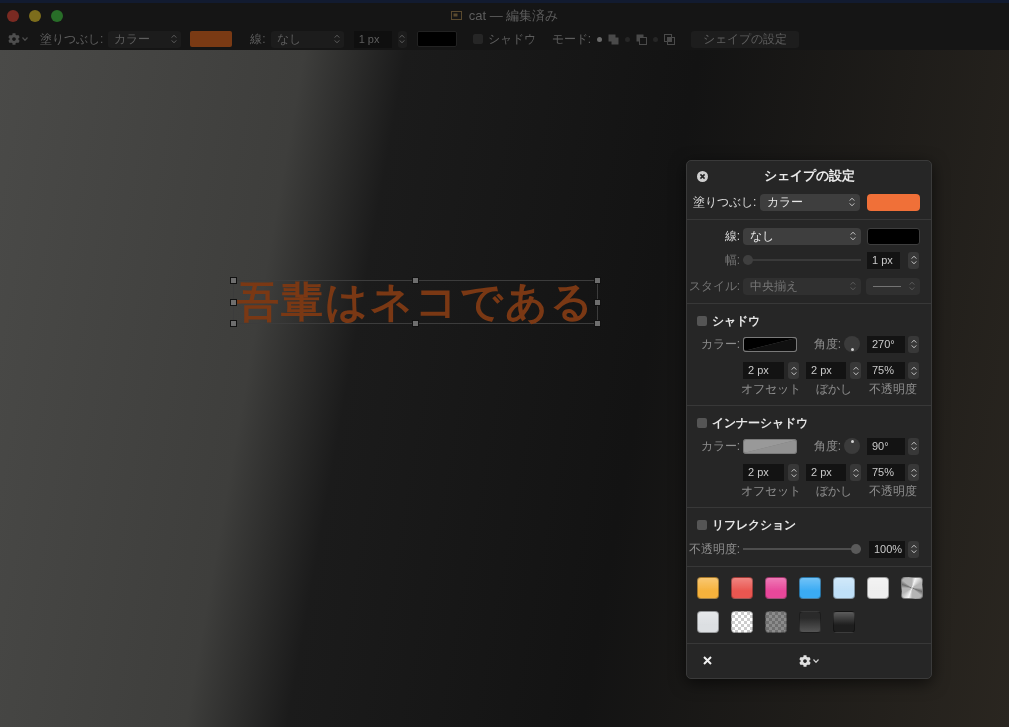 The image size is (1009, 727). What do you see at coordinates (57, 15) in the screenshot?
I see `window-zoom-button` at bounding box center [57, 15].